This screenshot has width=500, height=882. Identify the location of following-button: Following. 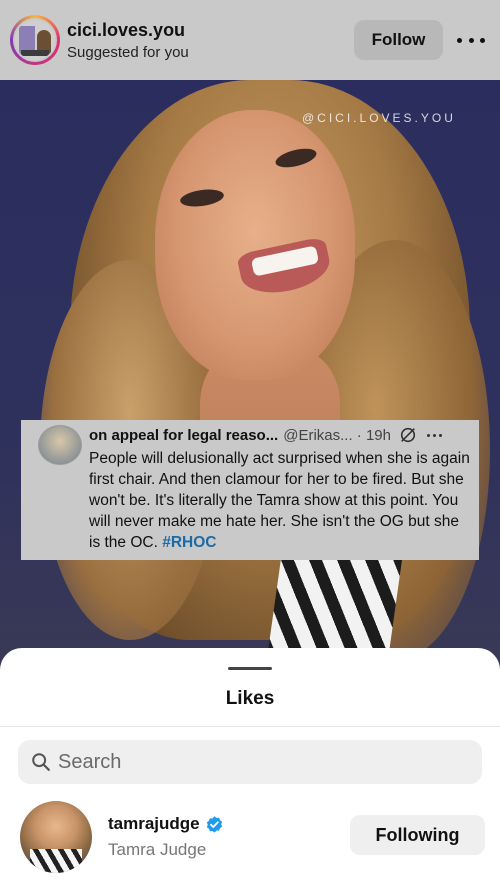
(417, 835).